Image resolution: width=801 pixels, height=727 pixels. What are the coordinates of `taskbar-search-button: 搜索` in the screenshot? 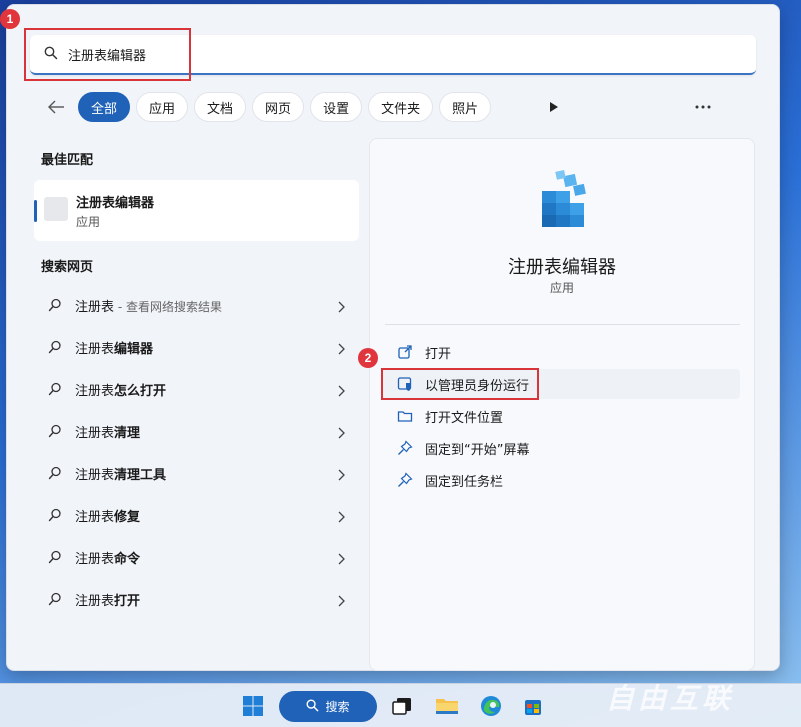 It's located at (328, 706).